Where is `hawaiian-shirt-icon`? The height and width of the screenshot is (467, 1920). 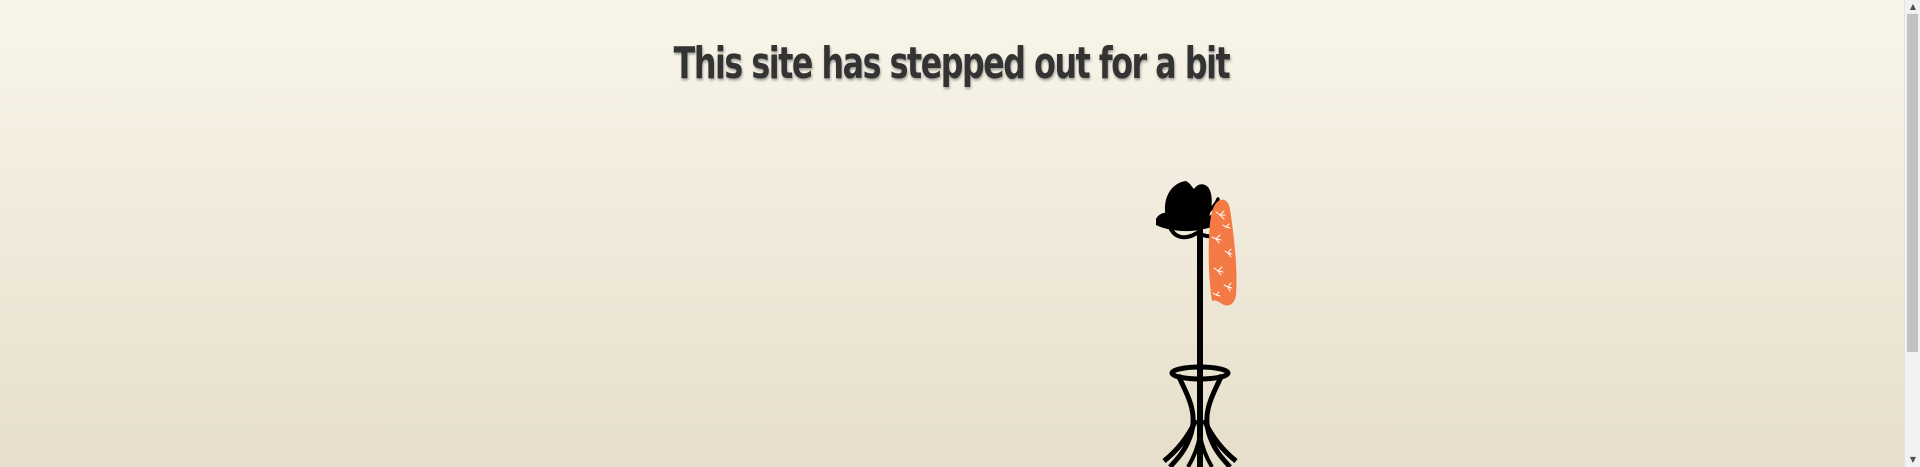 hawaiian-shirt-icon is located at coordinates (1222, 252).